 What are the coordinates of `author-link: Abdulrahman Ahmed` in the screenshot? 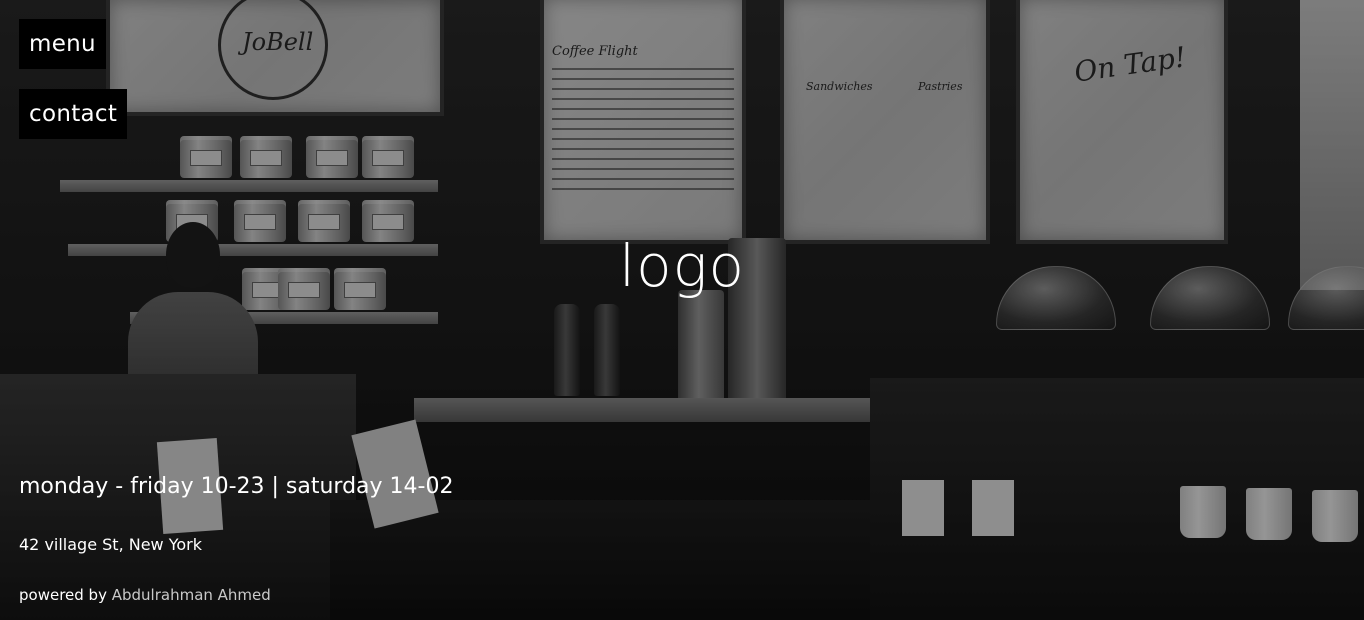 It's located at (191, 595).